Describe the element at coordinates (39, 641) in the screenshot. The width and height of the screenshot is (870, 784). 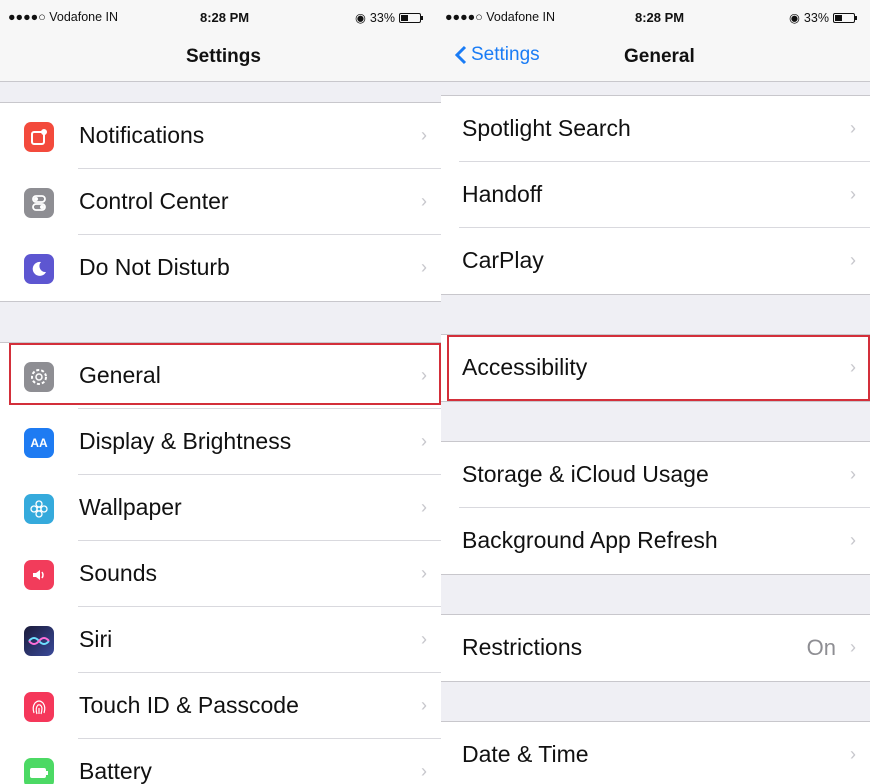
I see `siri-icon` at that location.